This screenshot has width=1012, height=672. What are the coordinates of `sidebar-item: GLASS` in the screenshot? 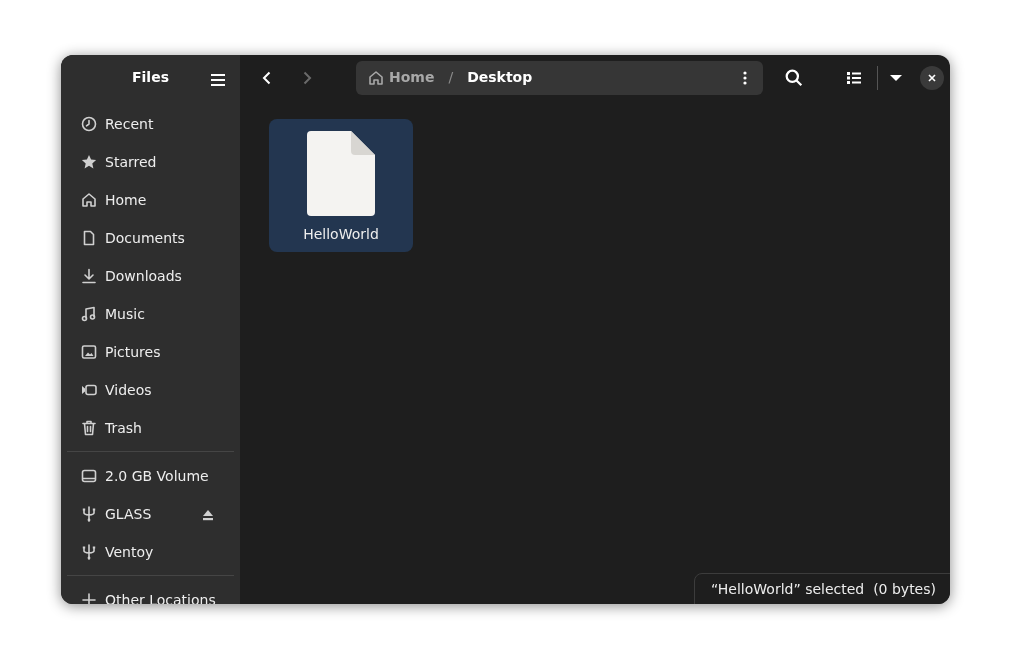 It's located at (150, 514).